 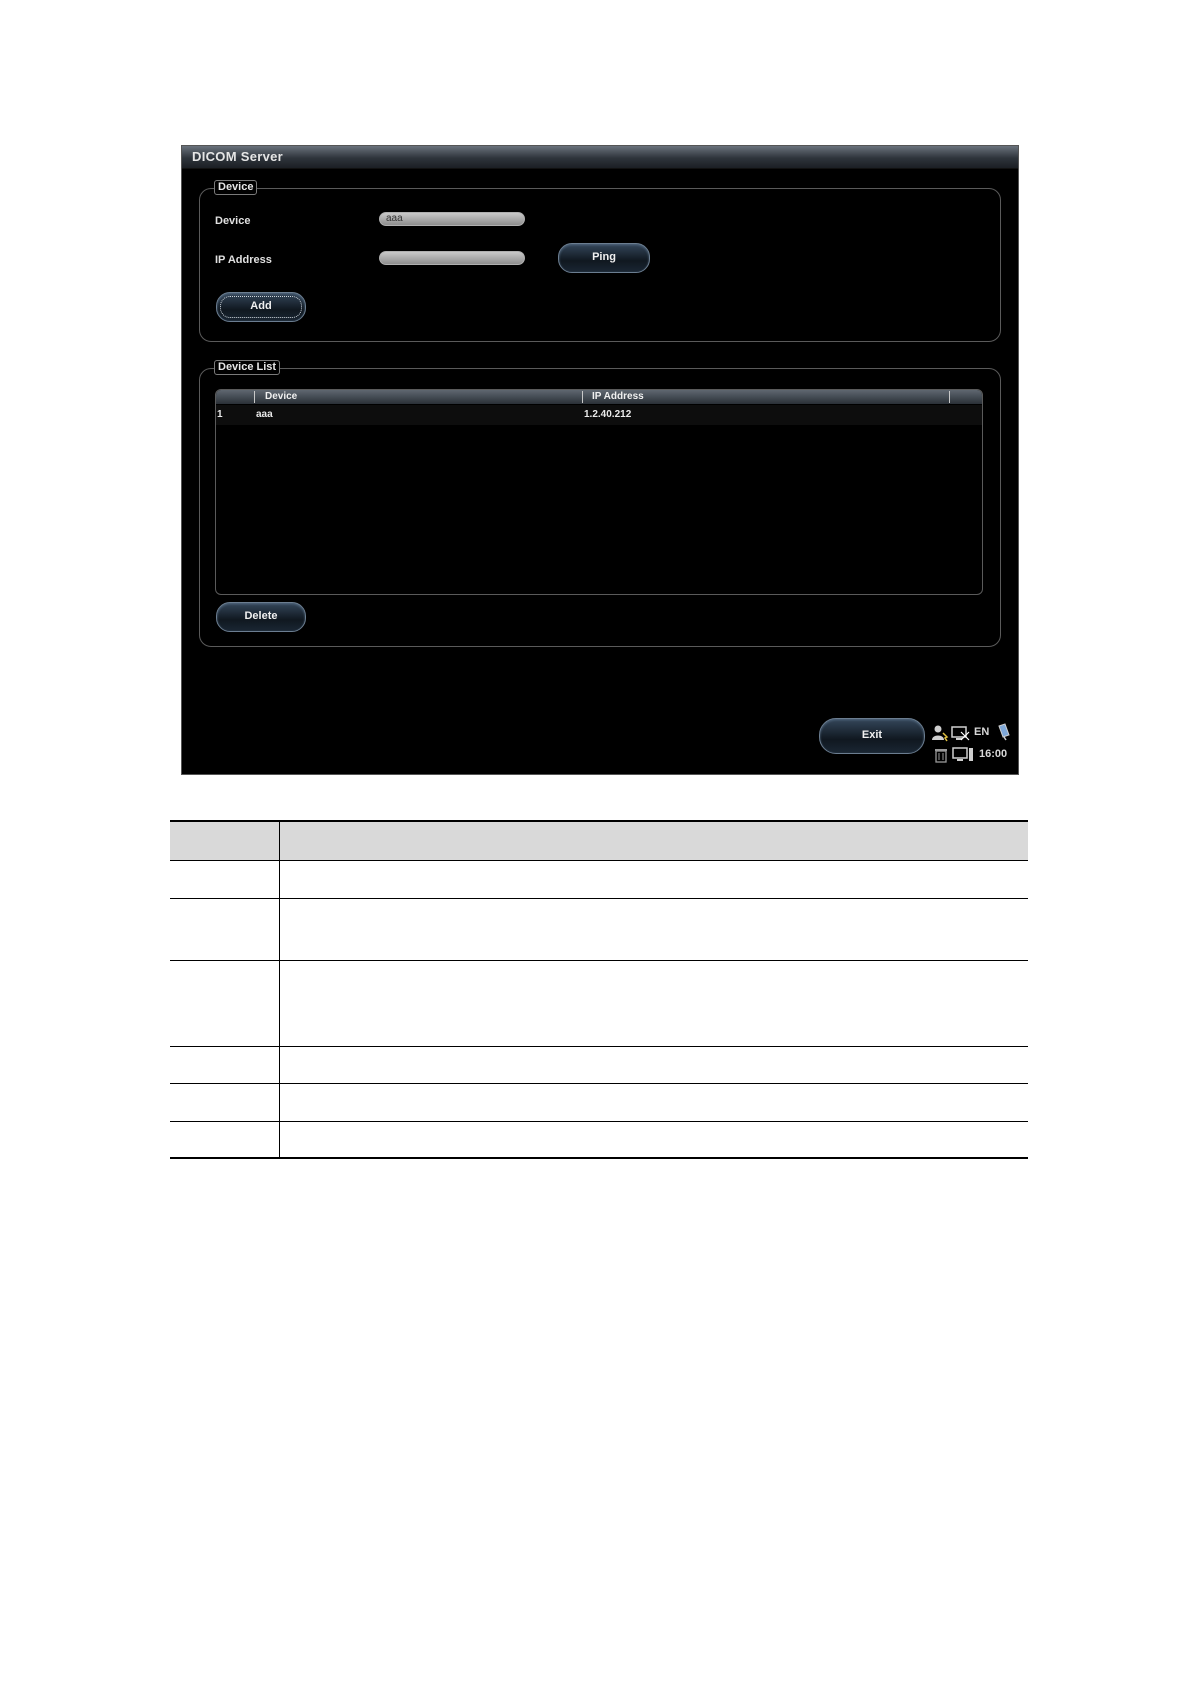 What do you see at coordinates (940, 733) in the screenshot?
I see `user-icon` at bounding box center [940, 733].